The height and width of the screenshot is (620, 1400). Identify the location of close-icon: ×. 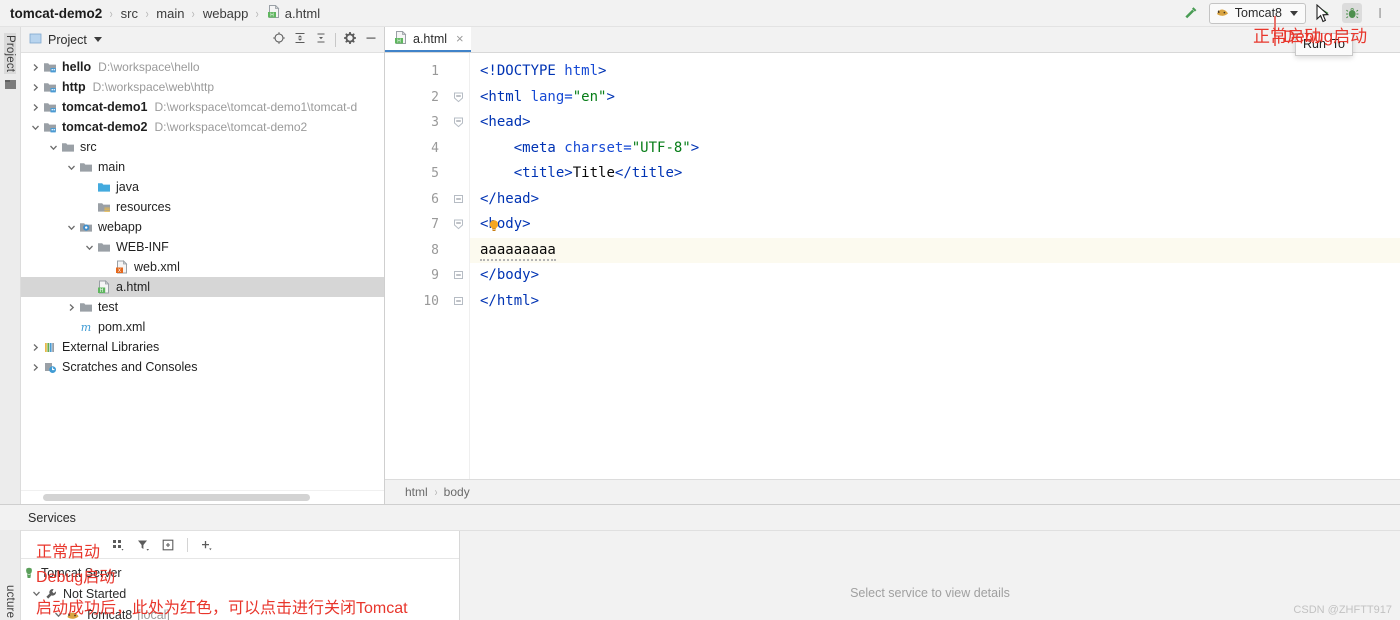
(460, 38).